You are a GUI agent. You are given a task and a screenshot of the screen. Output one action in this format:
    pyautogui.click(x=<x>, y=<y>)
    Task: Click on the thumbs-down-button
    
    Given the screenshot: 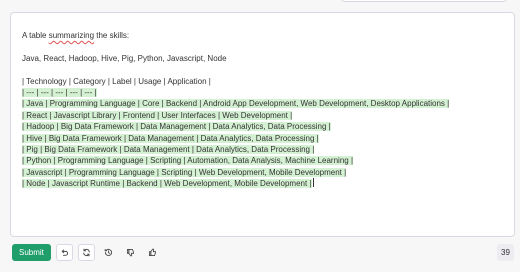 What is the action you would take?
    pyautogui.click(x=130, y=252)
    